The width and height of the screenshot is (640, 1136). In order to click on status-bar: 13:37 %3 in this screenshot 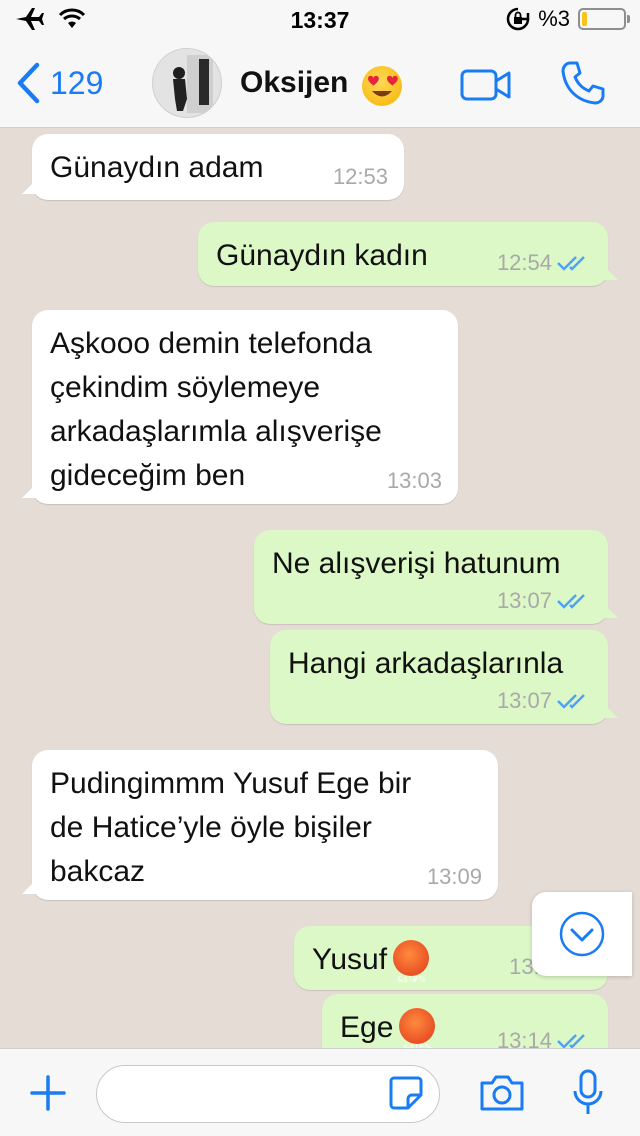, I will do `click(320, 20)`.